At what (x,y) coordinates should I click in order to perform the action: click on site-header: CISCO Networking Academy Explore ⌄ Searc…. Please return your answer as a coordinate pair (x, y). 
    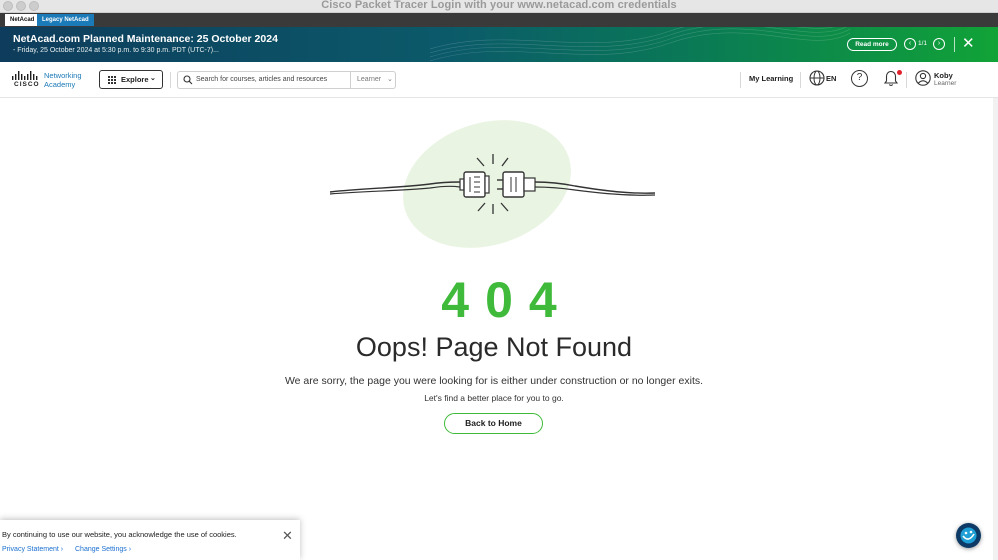
    Looking at the image, I should click on (499, 80).